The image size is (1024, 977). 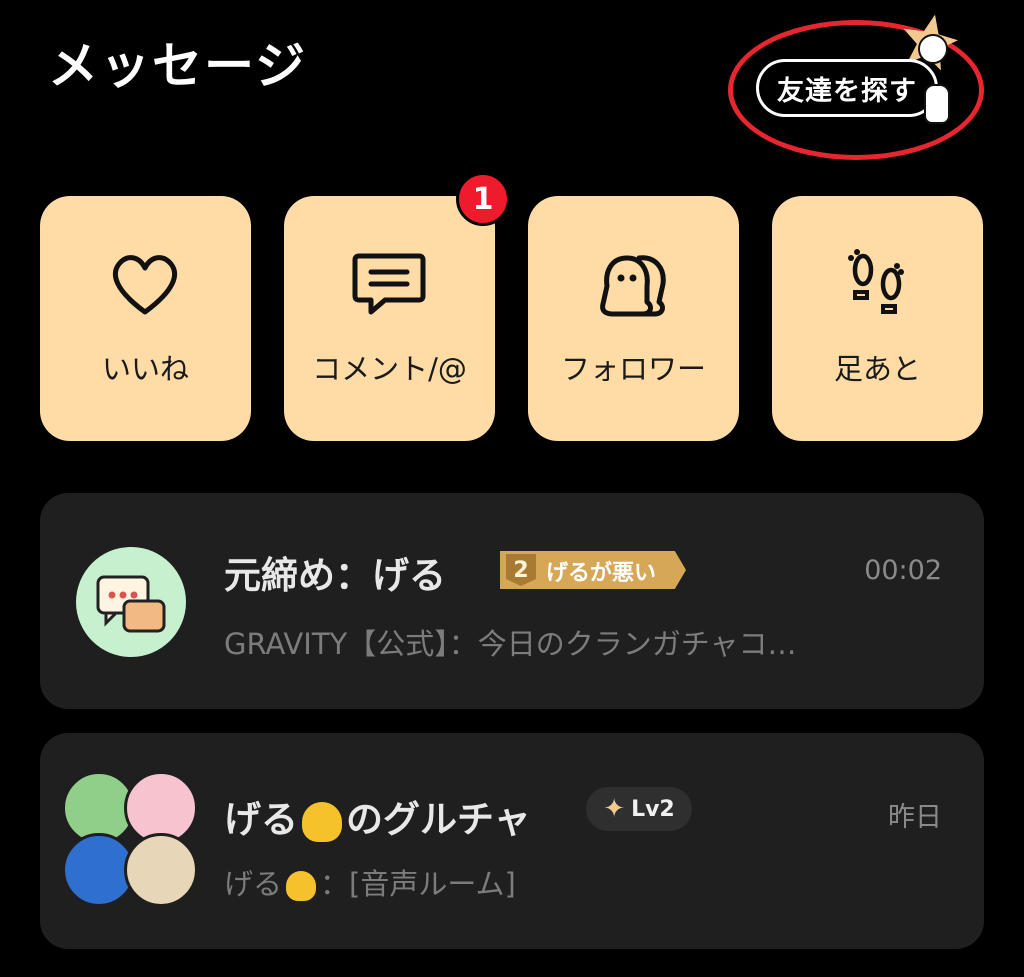 I want to click on level-text: Lv2, so click(x=653, y=809).